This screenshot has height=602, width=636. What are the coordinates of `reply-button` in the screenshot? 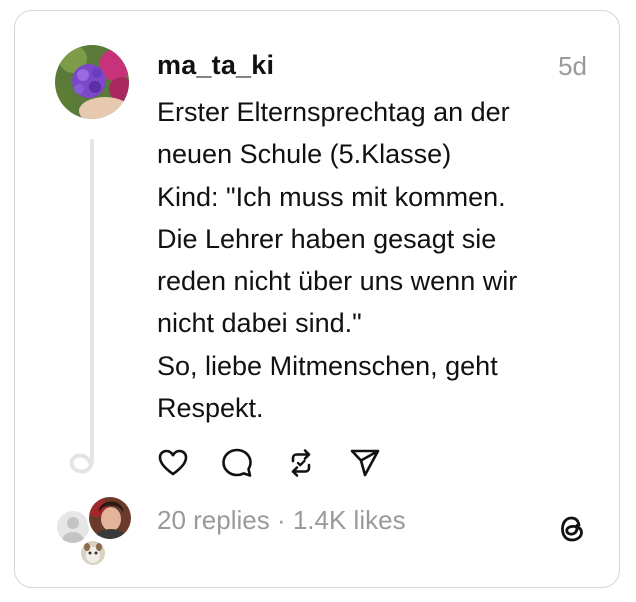 It's located at (237, 463).